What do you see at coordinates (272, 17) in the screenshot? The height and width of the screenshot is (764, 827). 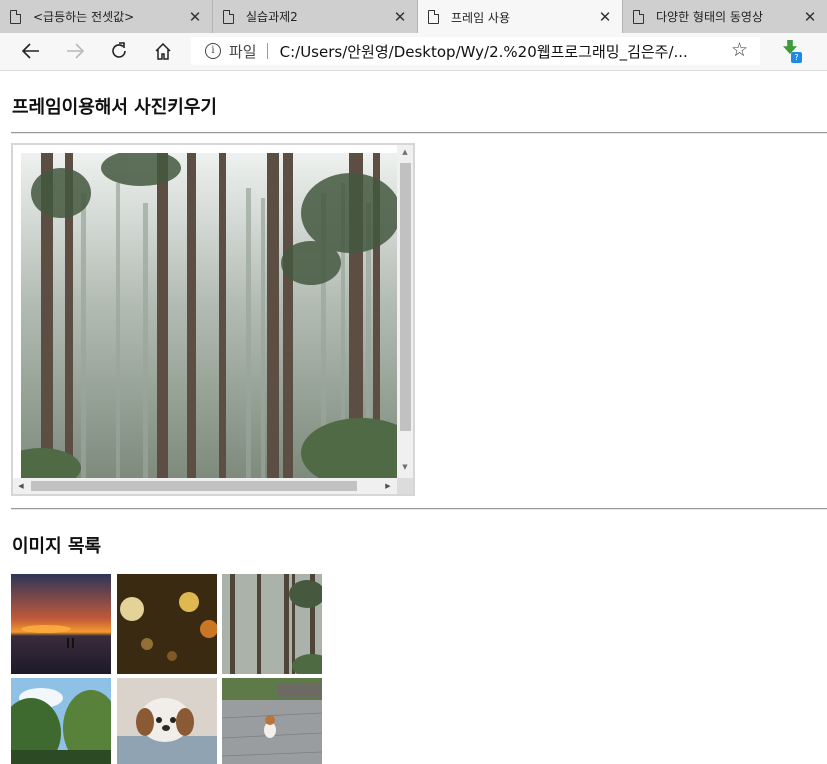 I see `tab-title: 실습과제2` at bounding box center [272, 17].